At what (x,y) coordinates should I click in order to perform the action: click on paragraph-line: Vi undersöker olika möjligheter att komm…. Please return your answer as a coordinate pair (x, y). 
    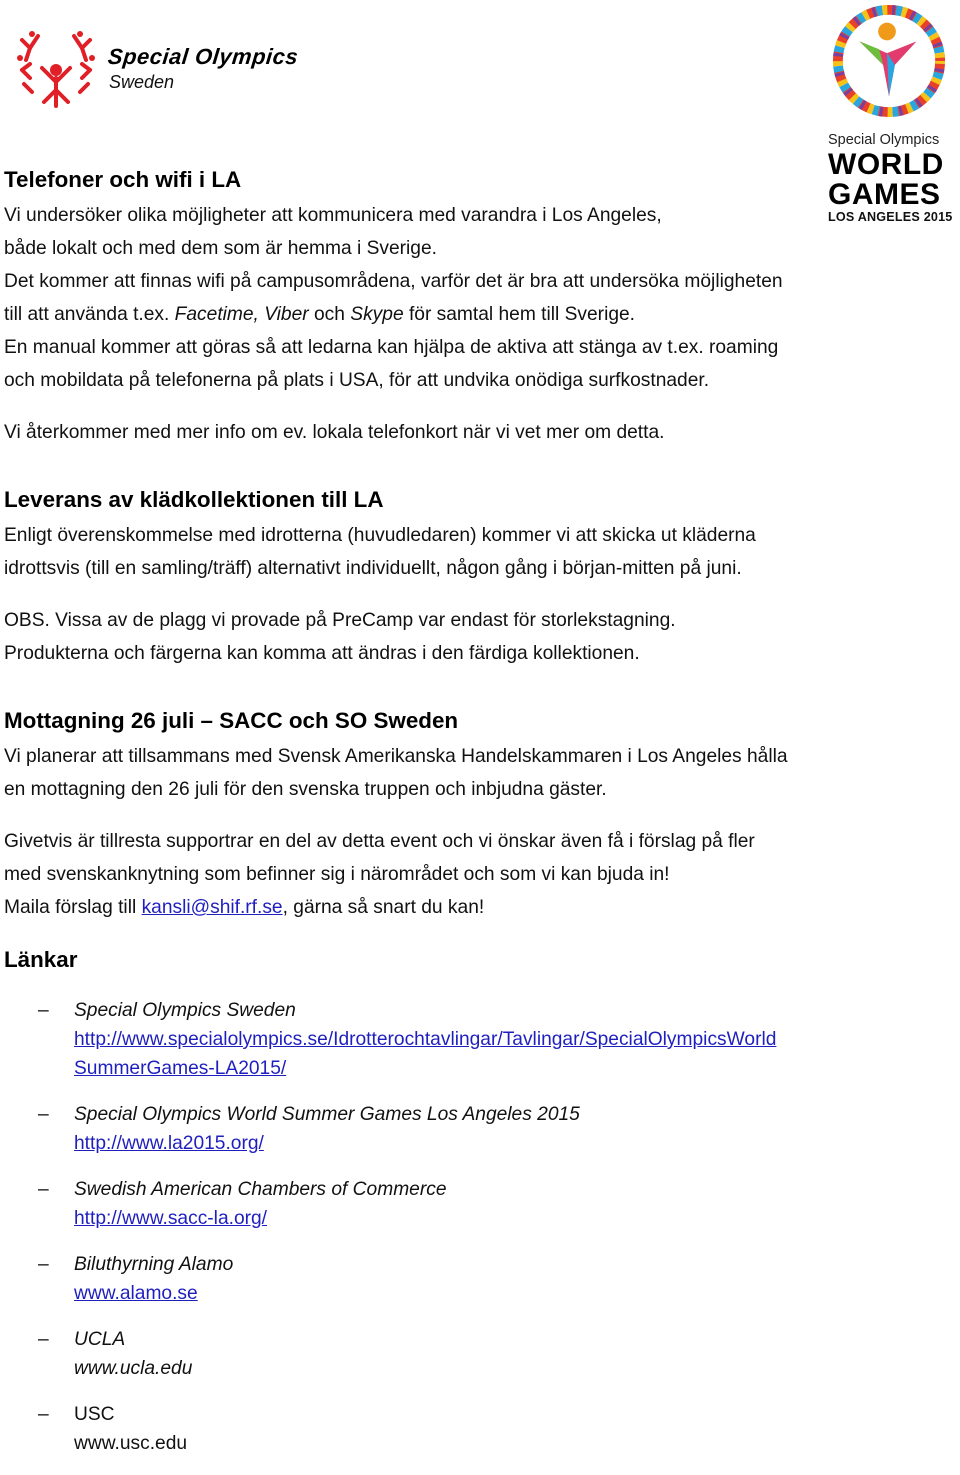
    Looking at the image, I should click on (333, 215).